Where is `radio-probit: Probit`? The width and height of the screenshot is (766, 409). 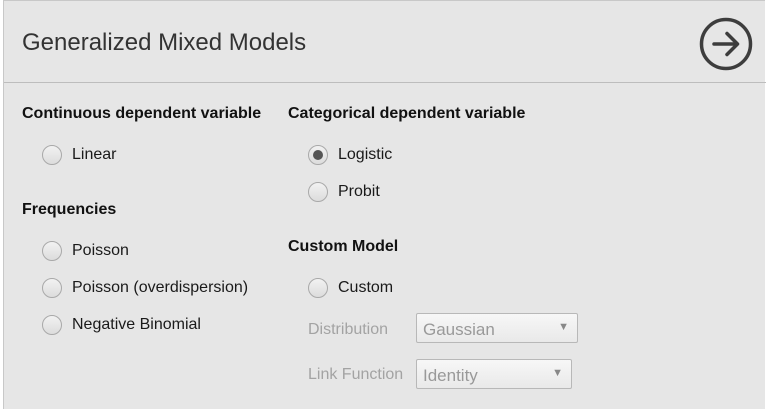
radio-probit: Probit is located at coordinates (344, 192).